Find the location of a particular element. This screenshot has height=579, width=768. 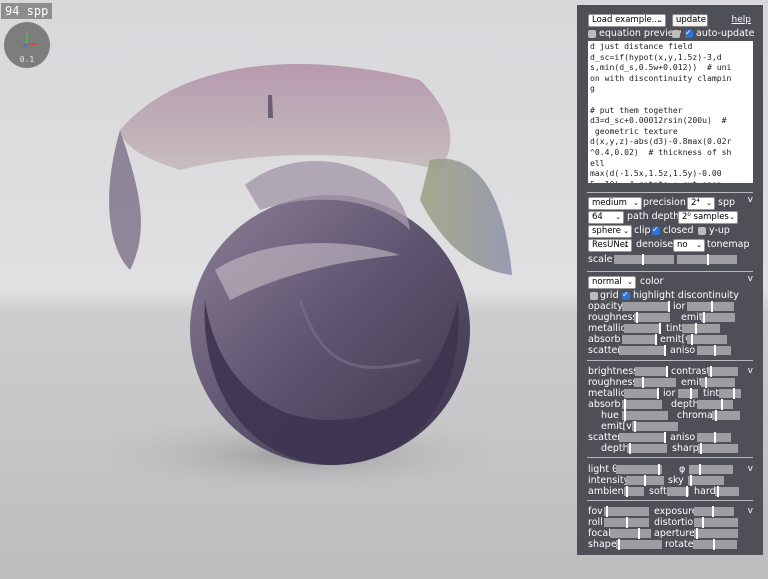

y-up-checkbox is located at coordinates (702, 231).